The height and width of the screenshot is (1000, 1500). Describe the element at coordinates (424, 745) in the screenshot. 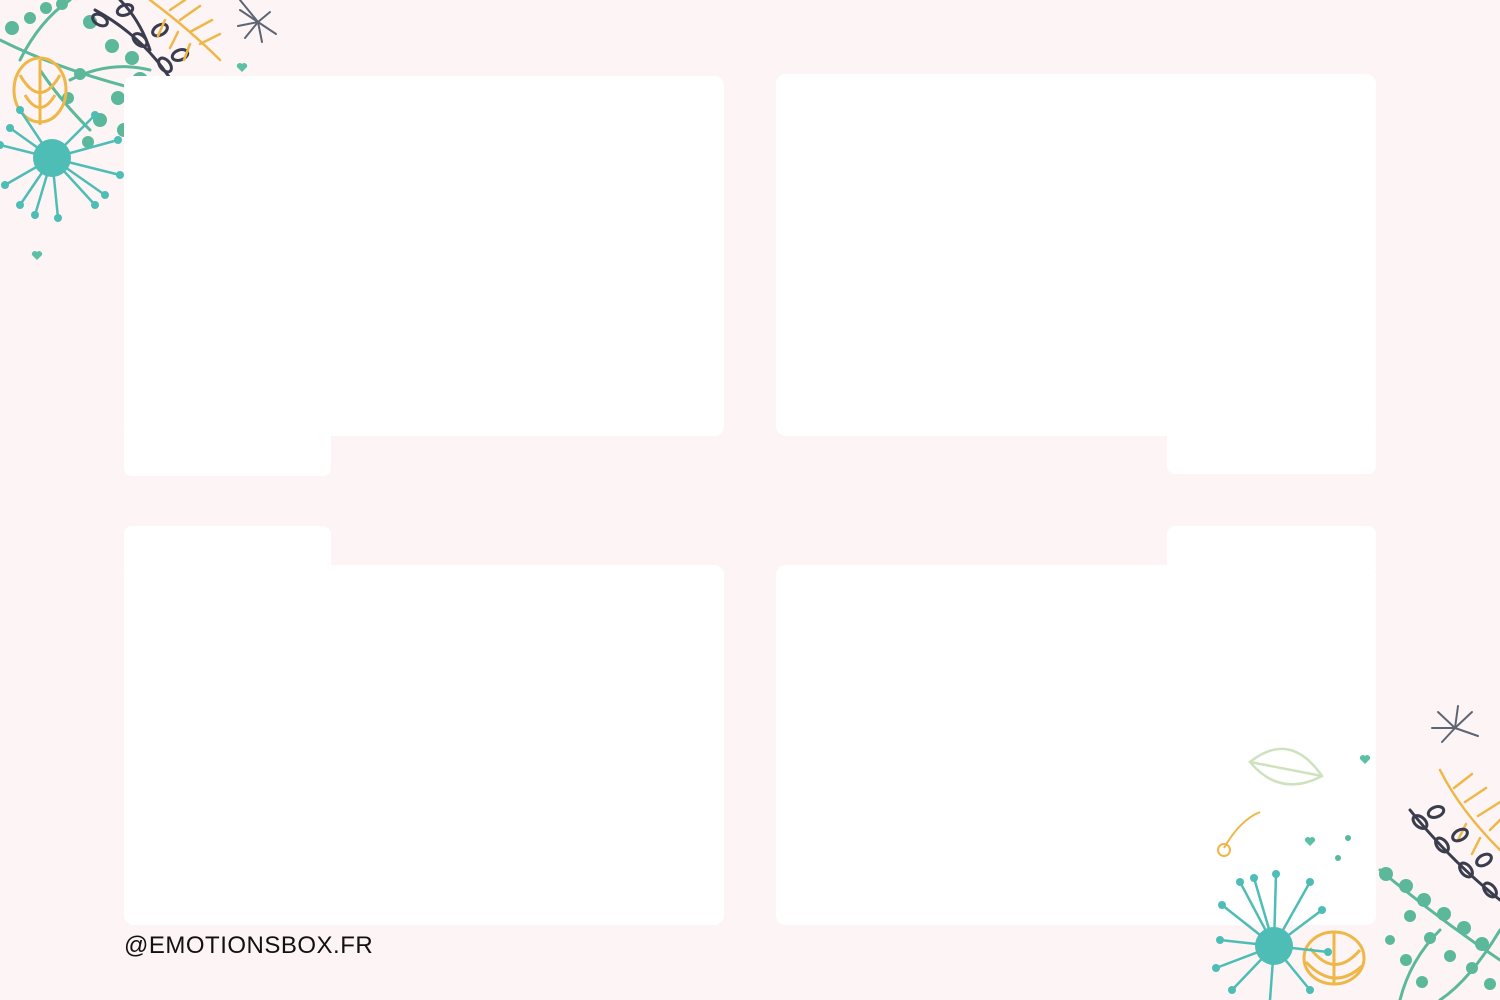

I see `photo-frame-bottom-left` at that location.